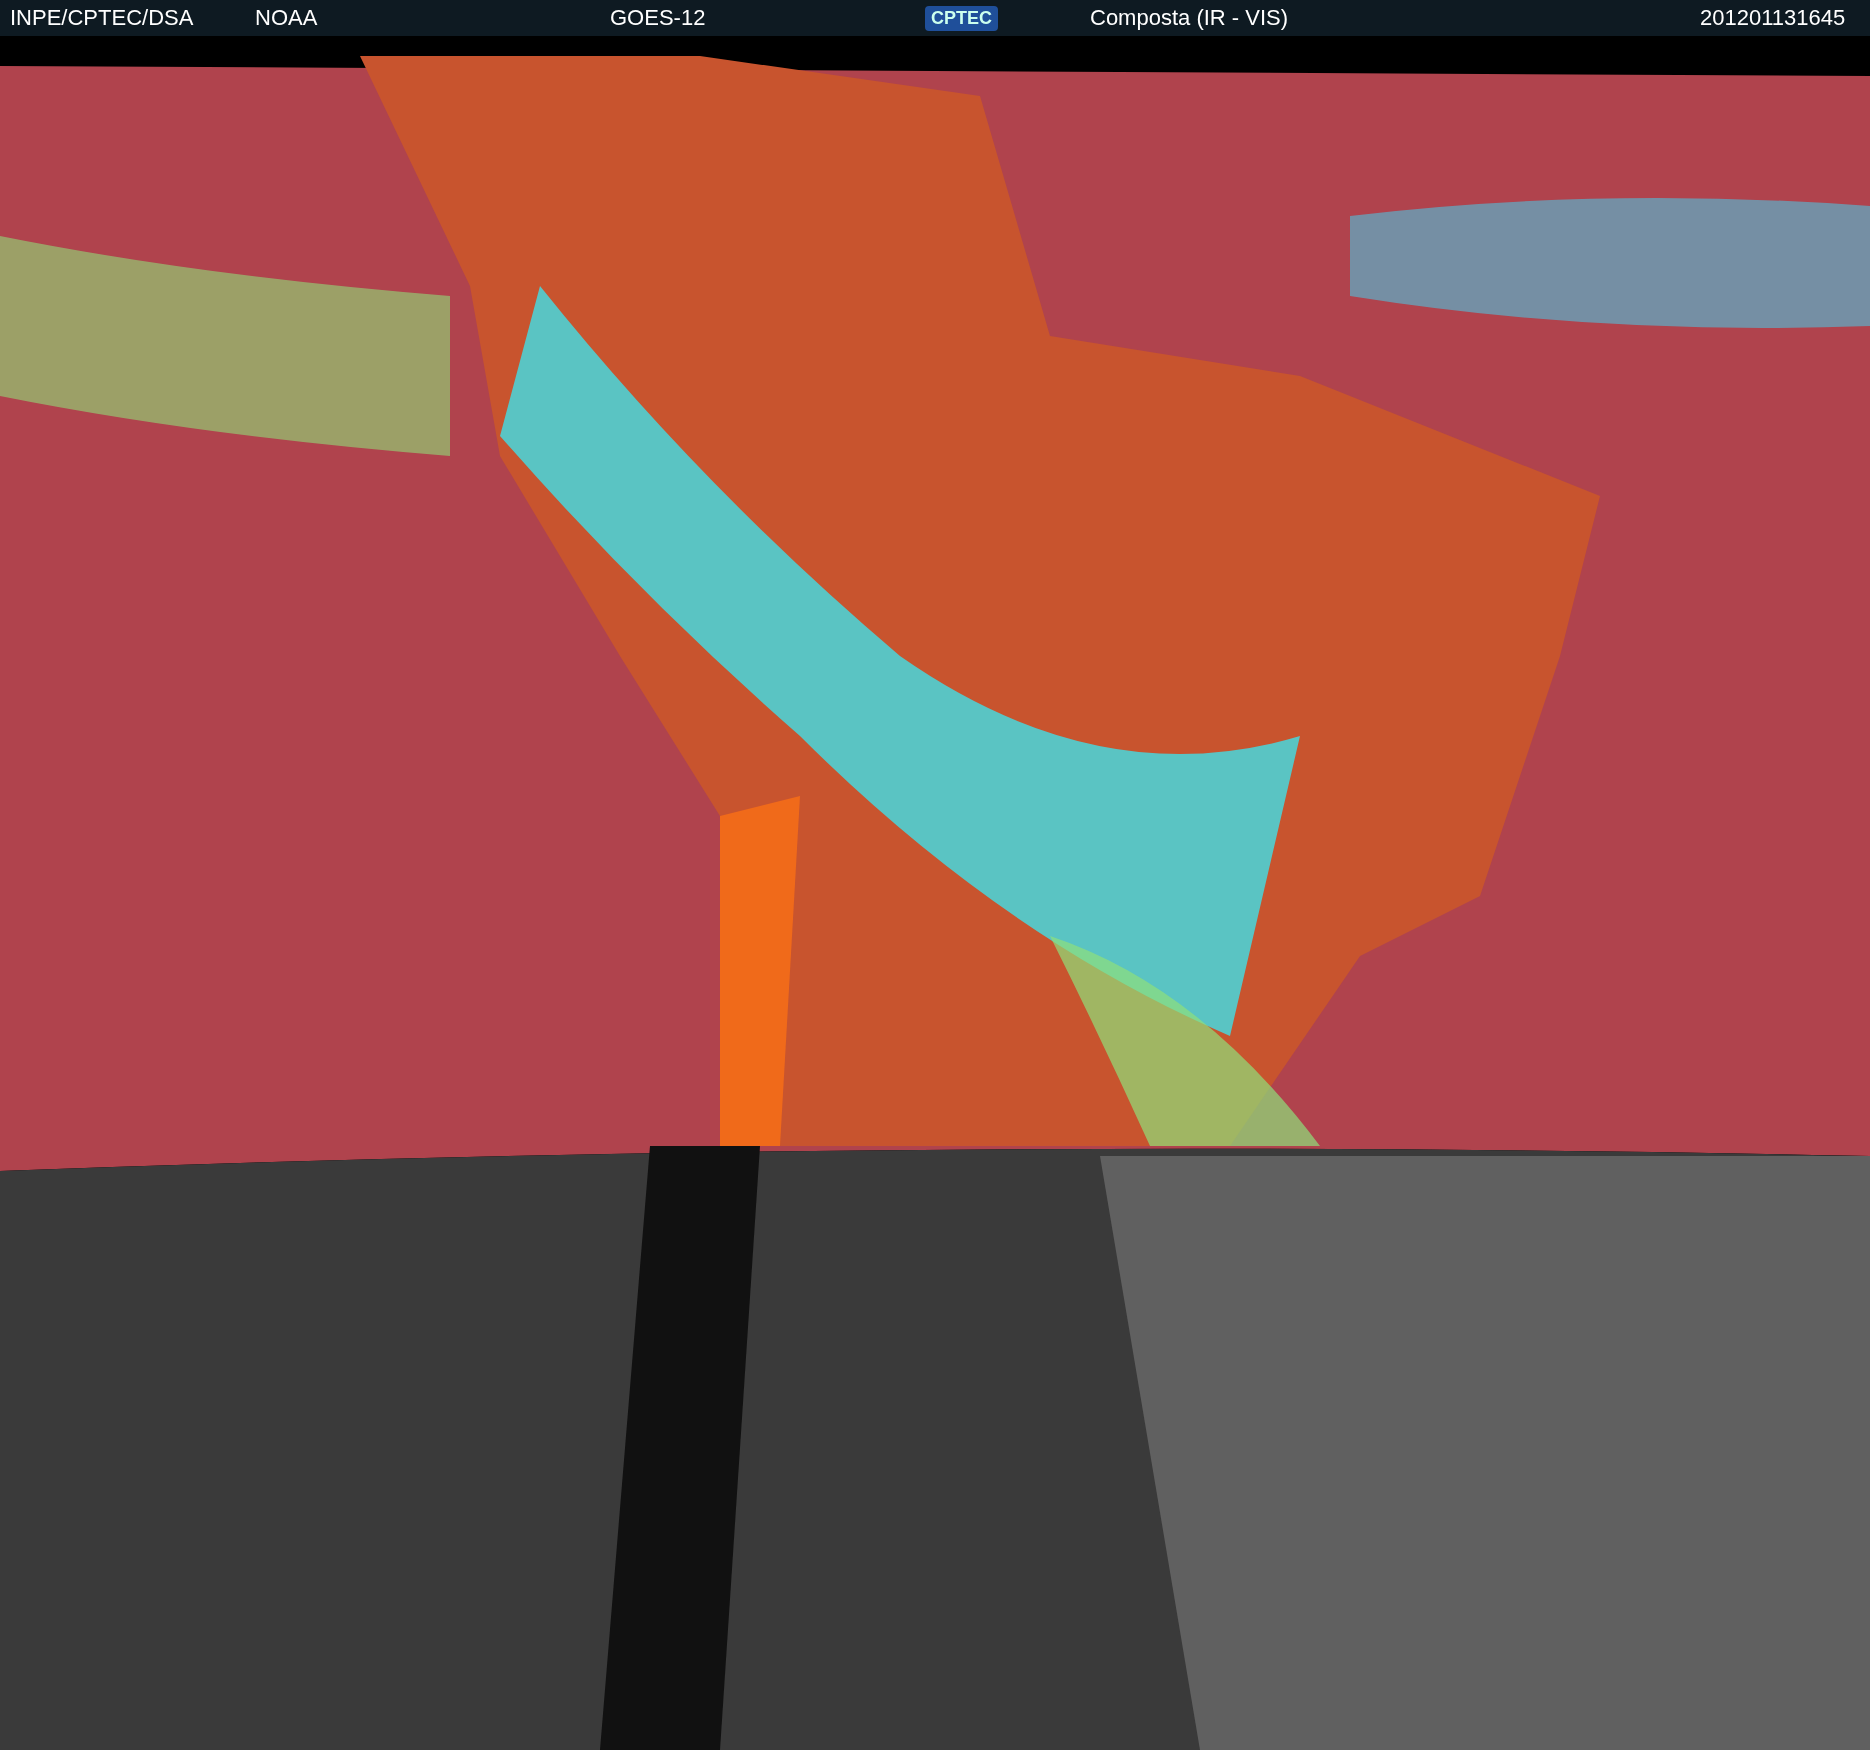 The width and height of the screenshot is (1870, 1750). Describe the element at coordinates (1773, 18) in the screenshot. I see `timestamp-label: 201201131645` at that location.